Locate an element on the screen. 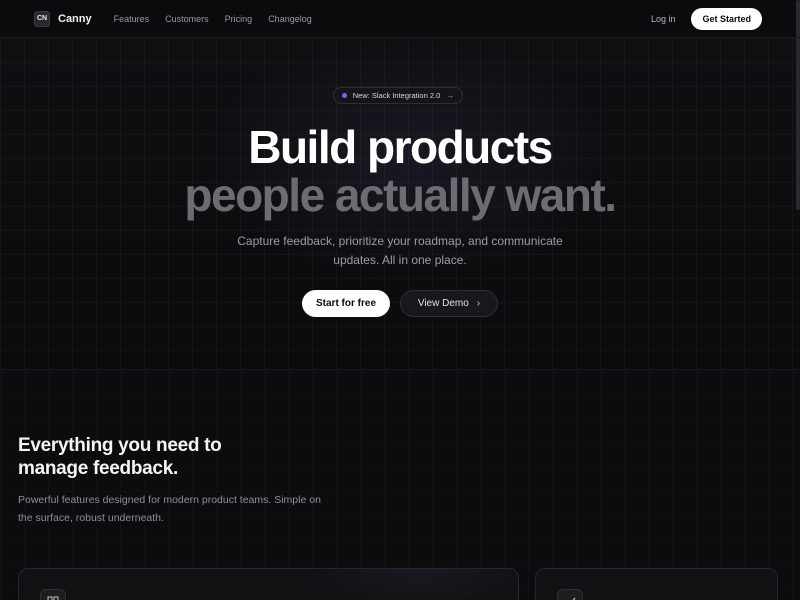 The width and height of the screenshot is (800, 600). features-heading: Everything you need to manage feedback. is located at coordinates (178, 457).